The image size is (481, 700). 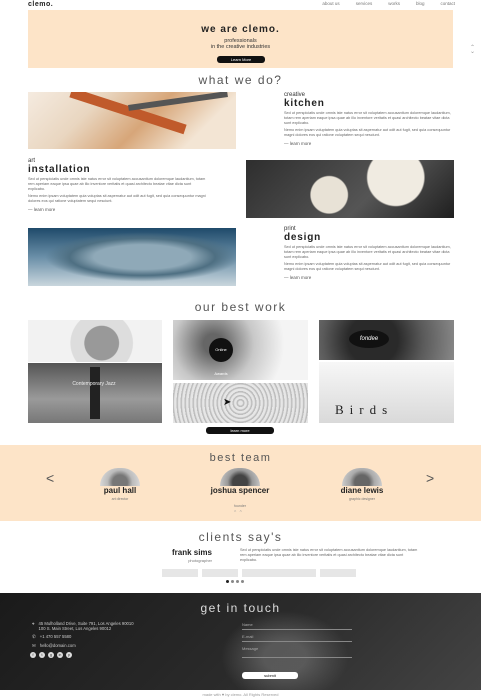 I want to click on social-links: f t g in p, so click(x=51, y=655).